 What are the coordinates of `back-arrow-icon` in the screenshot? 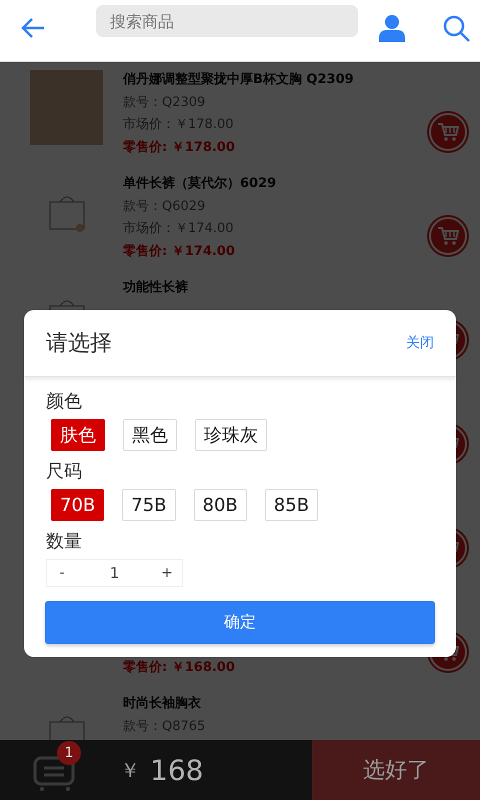 It's located at (33, 28).